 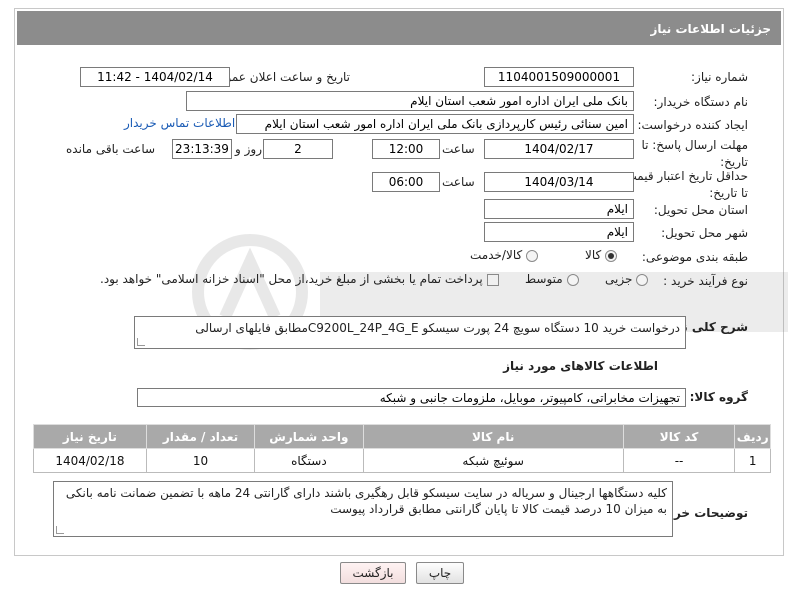 I want to click on remaining-time-label: ساعت باقی مانده, so click(x=111, y=149).